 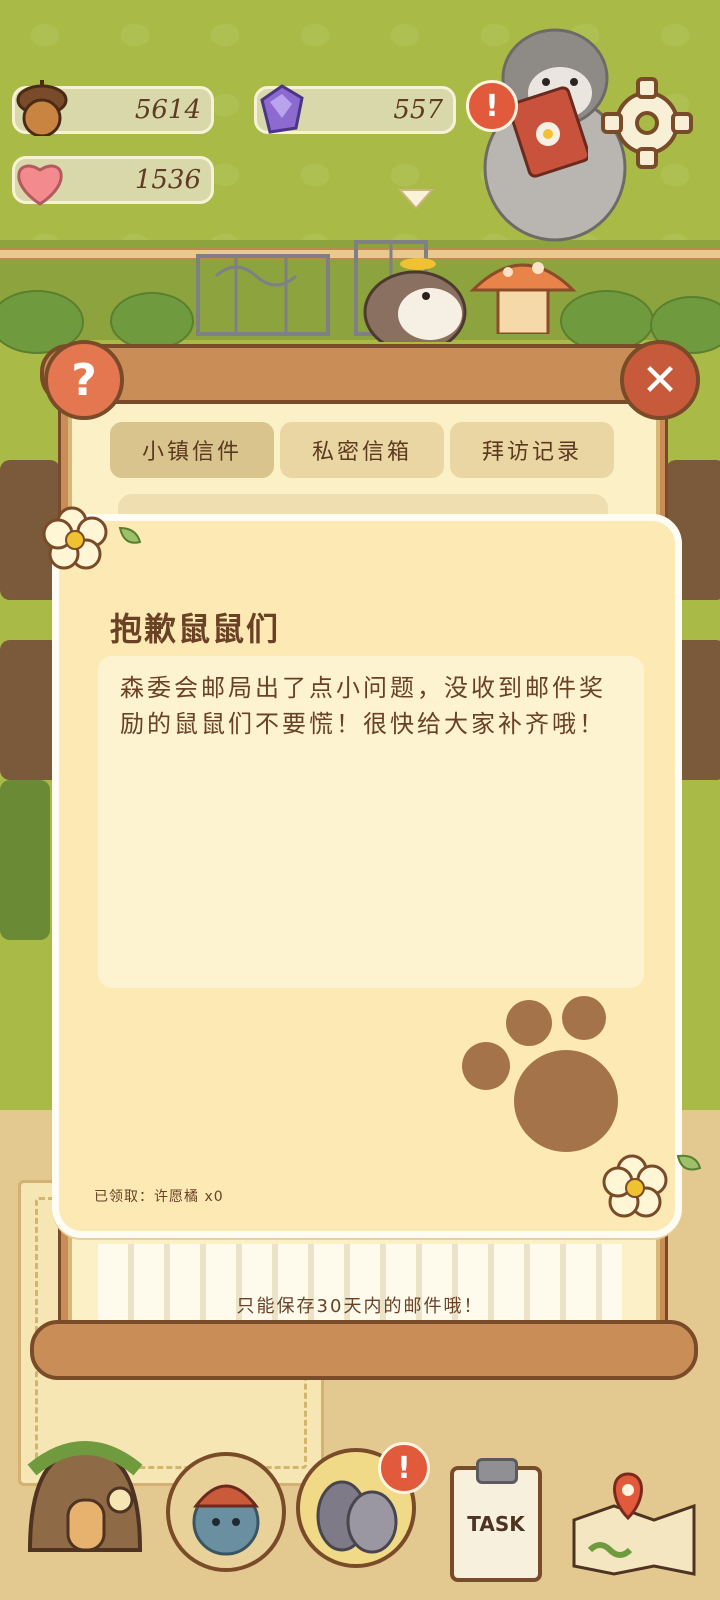 I want to click on avatar, so click(x=226, y=1520).